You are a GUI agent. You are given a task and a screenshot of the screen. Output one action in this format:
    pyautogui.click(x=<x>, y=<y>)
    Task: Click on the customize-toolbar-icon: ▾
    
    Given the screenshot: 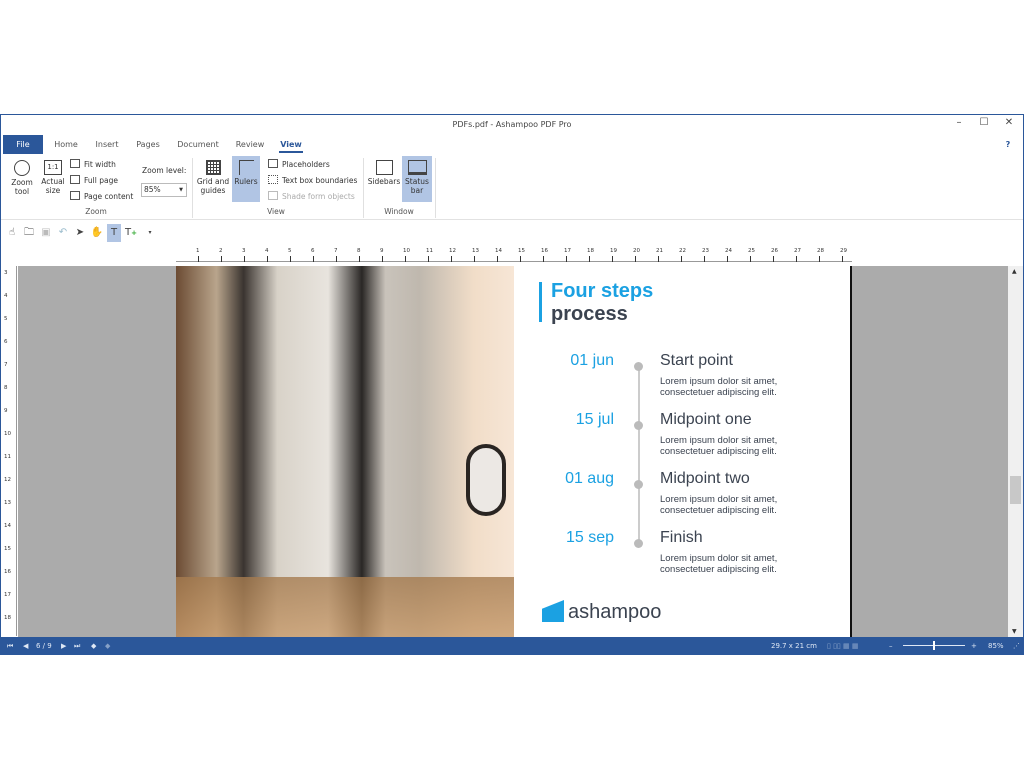 What is the action you would take?
    pyautogui.click(x=150, y=233)
    